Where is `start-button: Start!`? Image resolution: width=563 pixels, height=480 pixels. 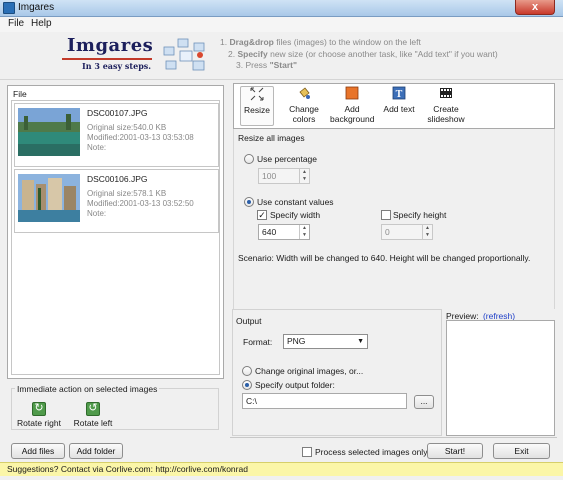 start-button: Start! is located at coordinates (455, 451).